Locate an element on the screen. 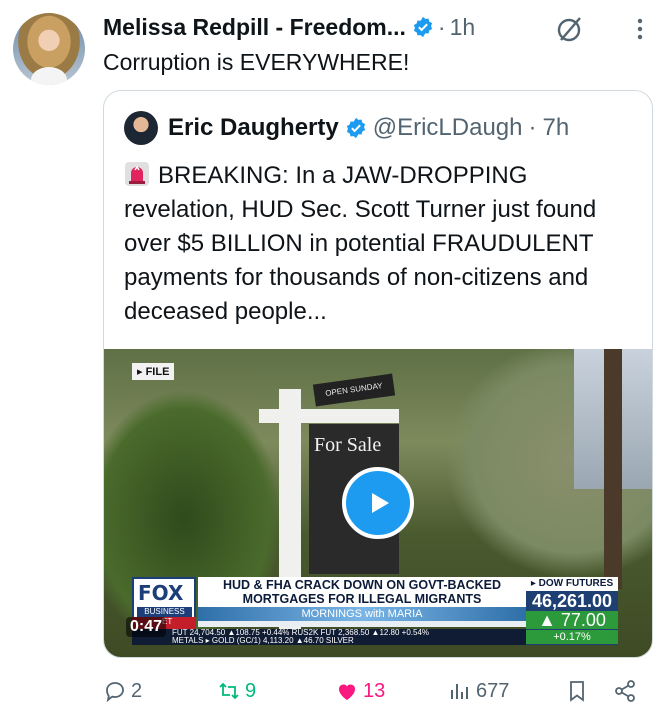  like-count: 13 is located at coordinates (374, 690).